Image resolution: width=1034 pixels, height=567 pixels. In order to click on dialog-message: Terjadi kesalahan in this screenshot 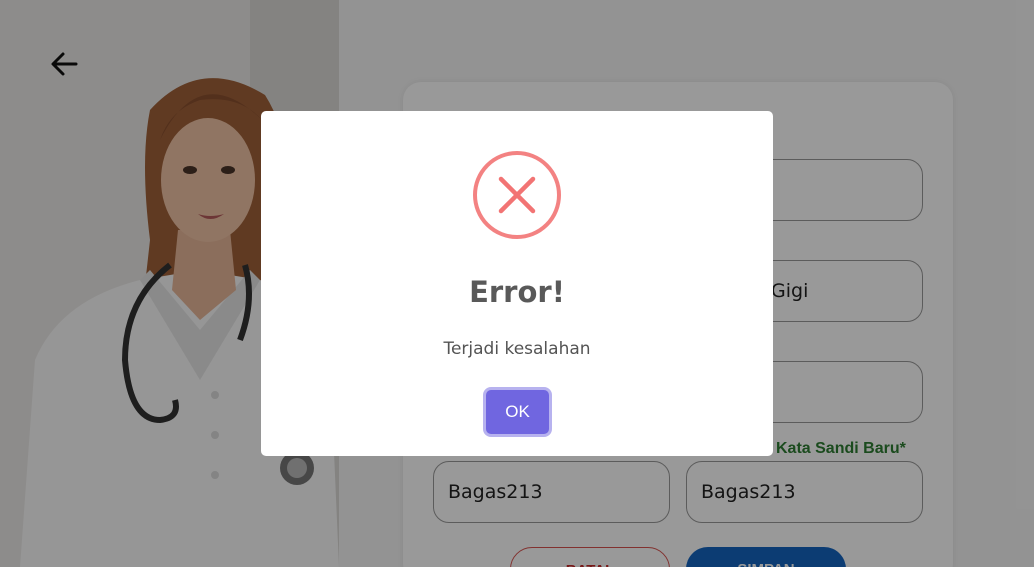, I will do `click(517, 349)`.